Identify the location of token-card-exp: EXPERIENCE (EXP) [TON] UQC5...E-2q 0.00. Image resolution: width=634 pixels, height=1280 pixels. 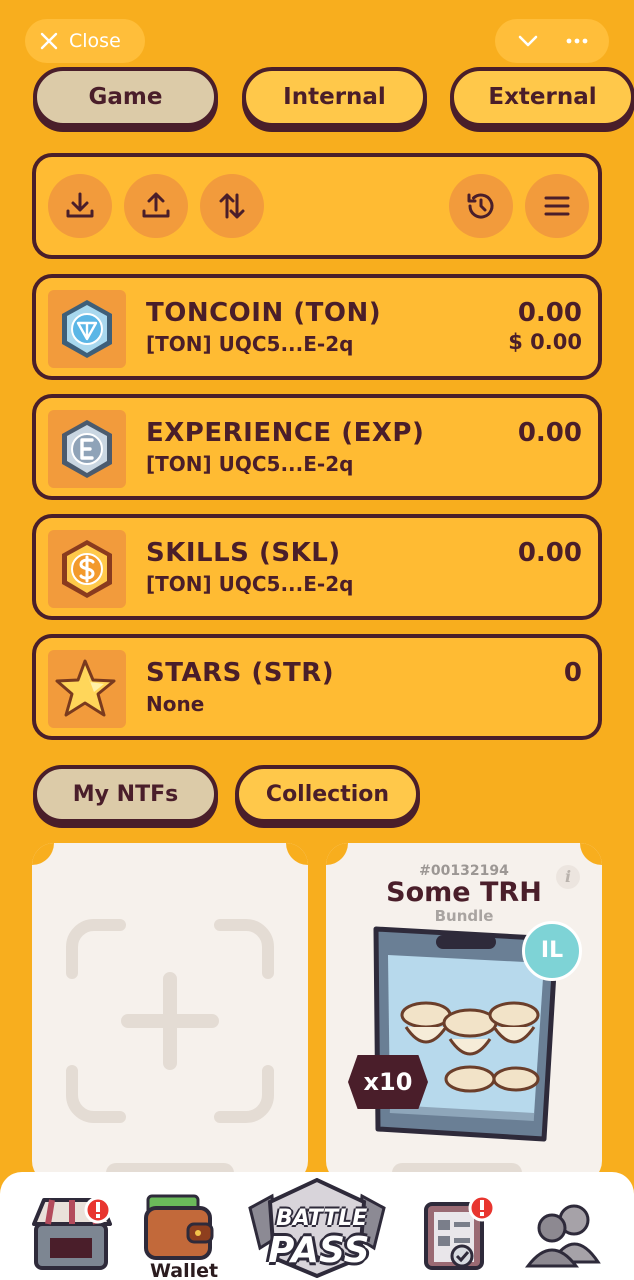
(317, 447).